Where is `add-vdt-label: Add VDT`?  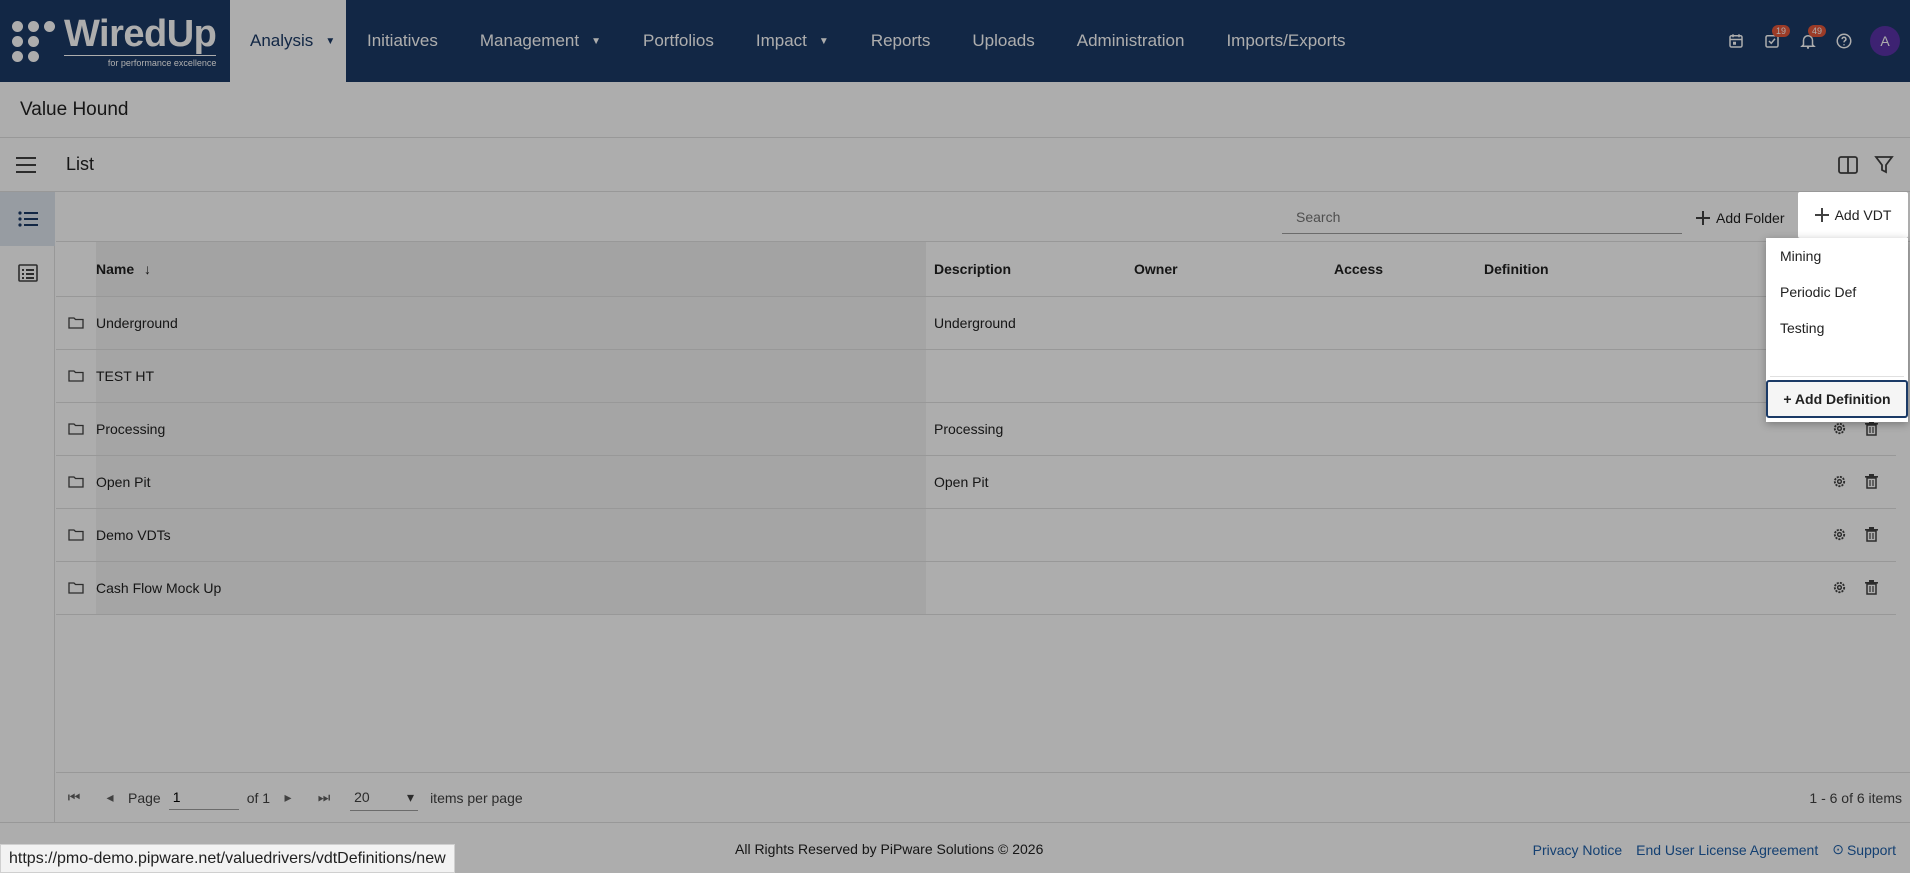
add-vdt-label: Add VDT is located at coordinates (1863, 215).